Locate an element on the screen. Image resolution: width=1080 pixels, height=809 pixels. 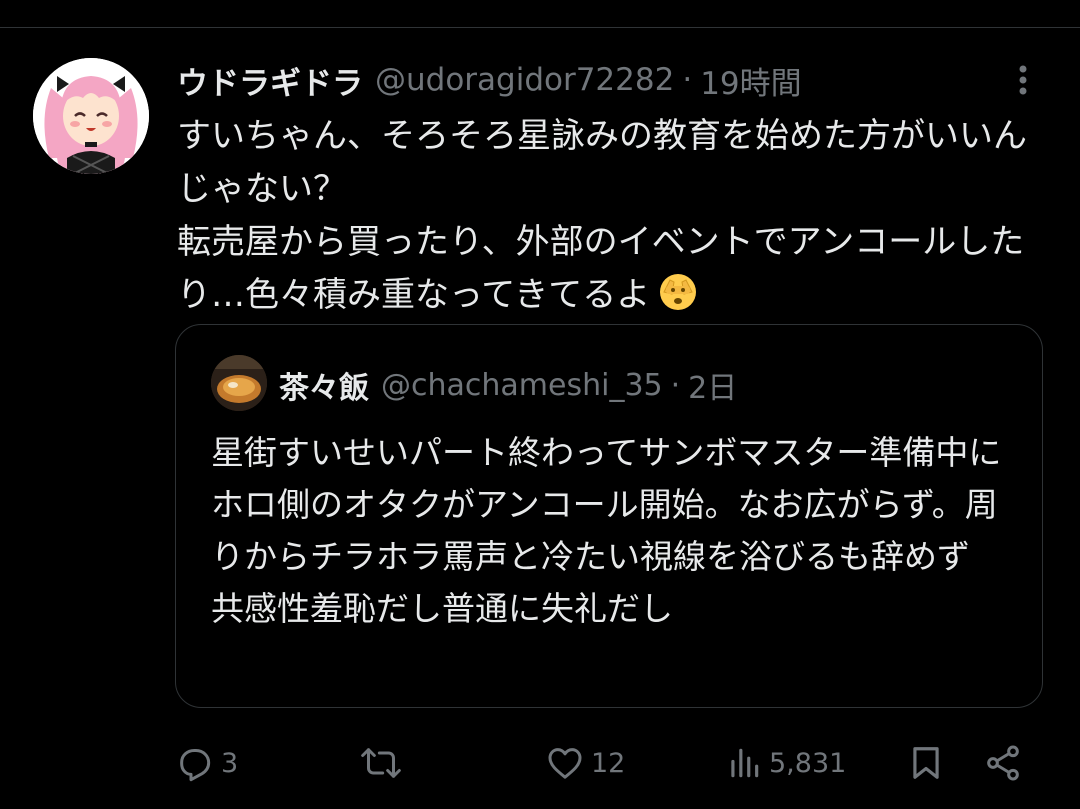
more-dots-icon is located at coordinates (1023, 80).